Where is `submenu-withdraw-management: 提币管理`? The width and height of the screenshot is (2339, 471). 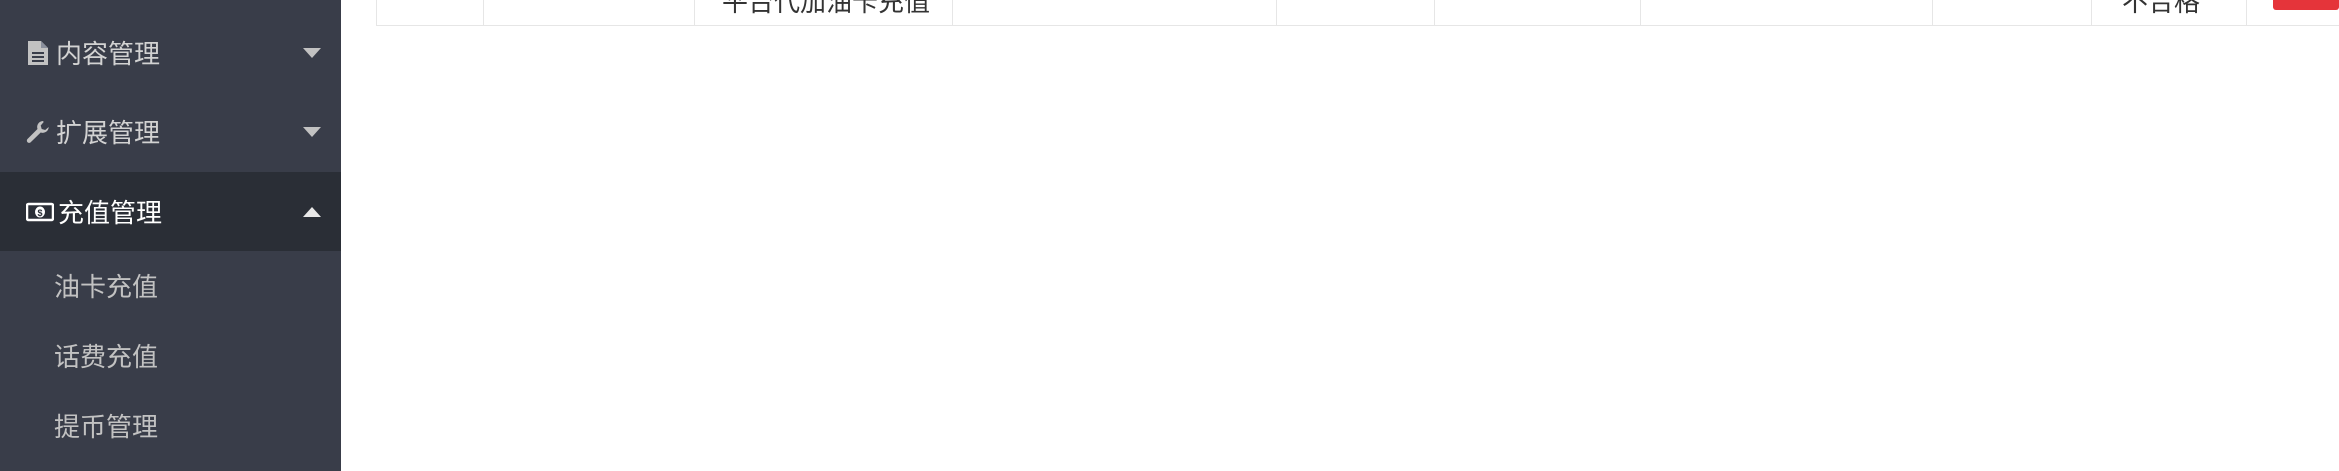 submenu-withdraw-management: 提币管理 is located at coordinates (170, 426).